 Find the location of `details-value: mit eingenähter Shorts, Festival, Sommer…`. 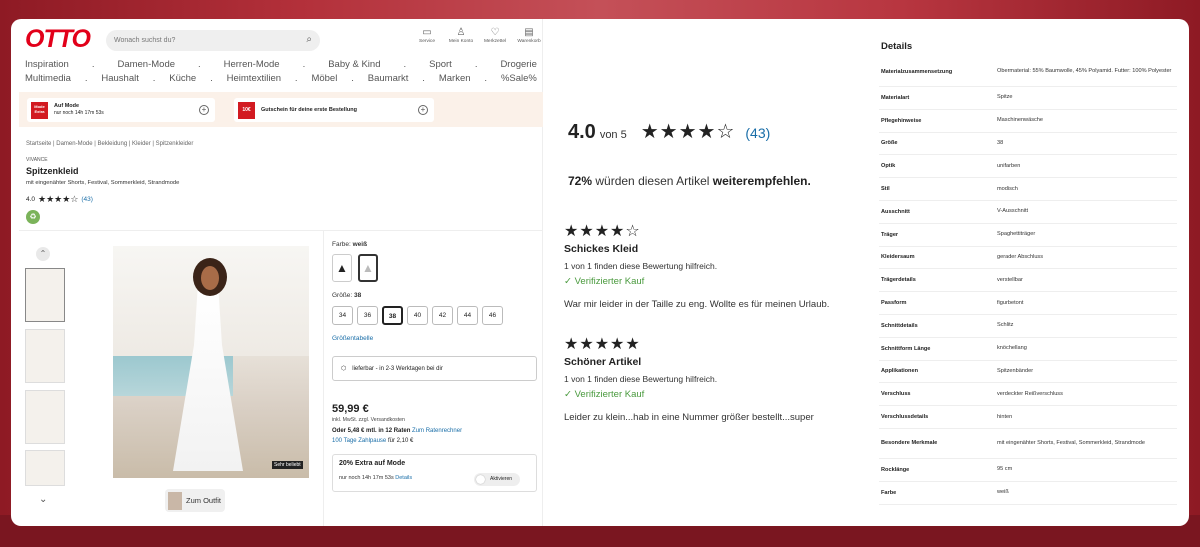

details-value: mit eingenähter Shorts, Festival, Sommer… is located at coordinates (1071, 442).